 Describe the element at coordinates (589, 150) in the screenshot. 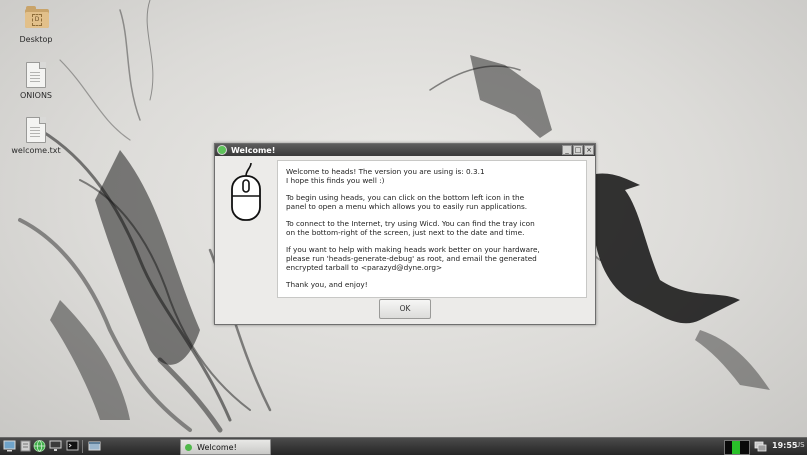

I see `close-button: ×` at that location.